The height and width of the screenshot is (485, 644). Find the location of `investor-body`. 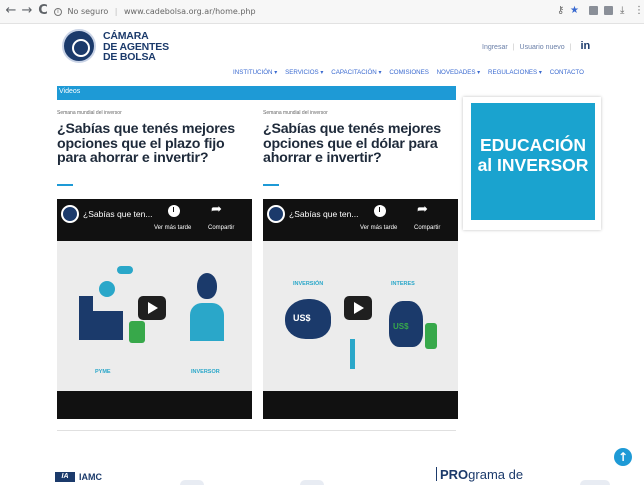

investor-body is located at coordinates (207, 322).